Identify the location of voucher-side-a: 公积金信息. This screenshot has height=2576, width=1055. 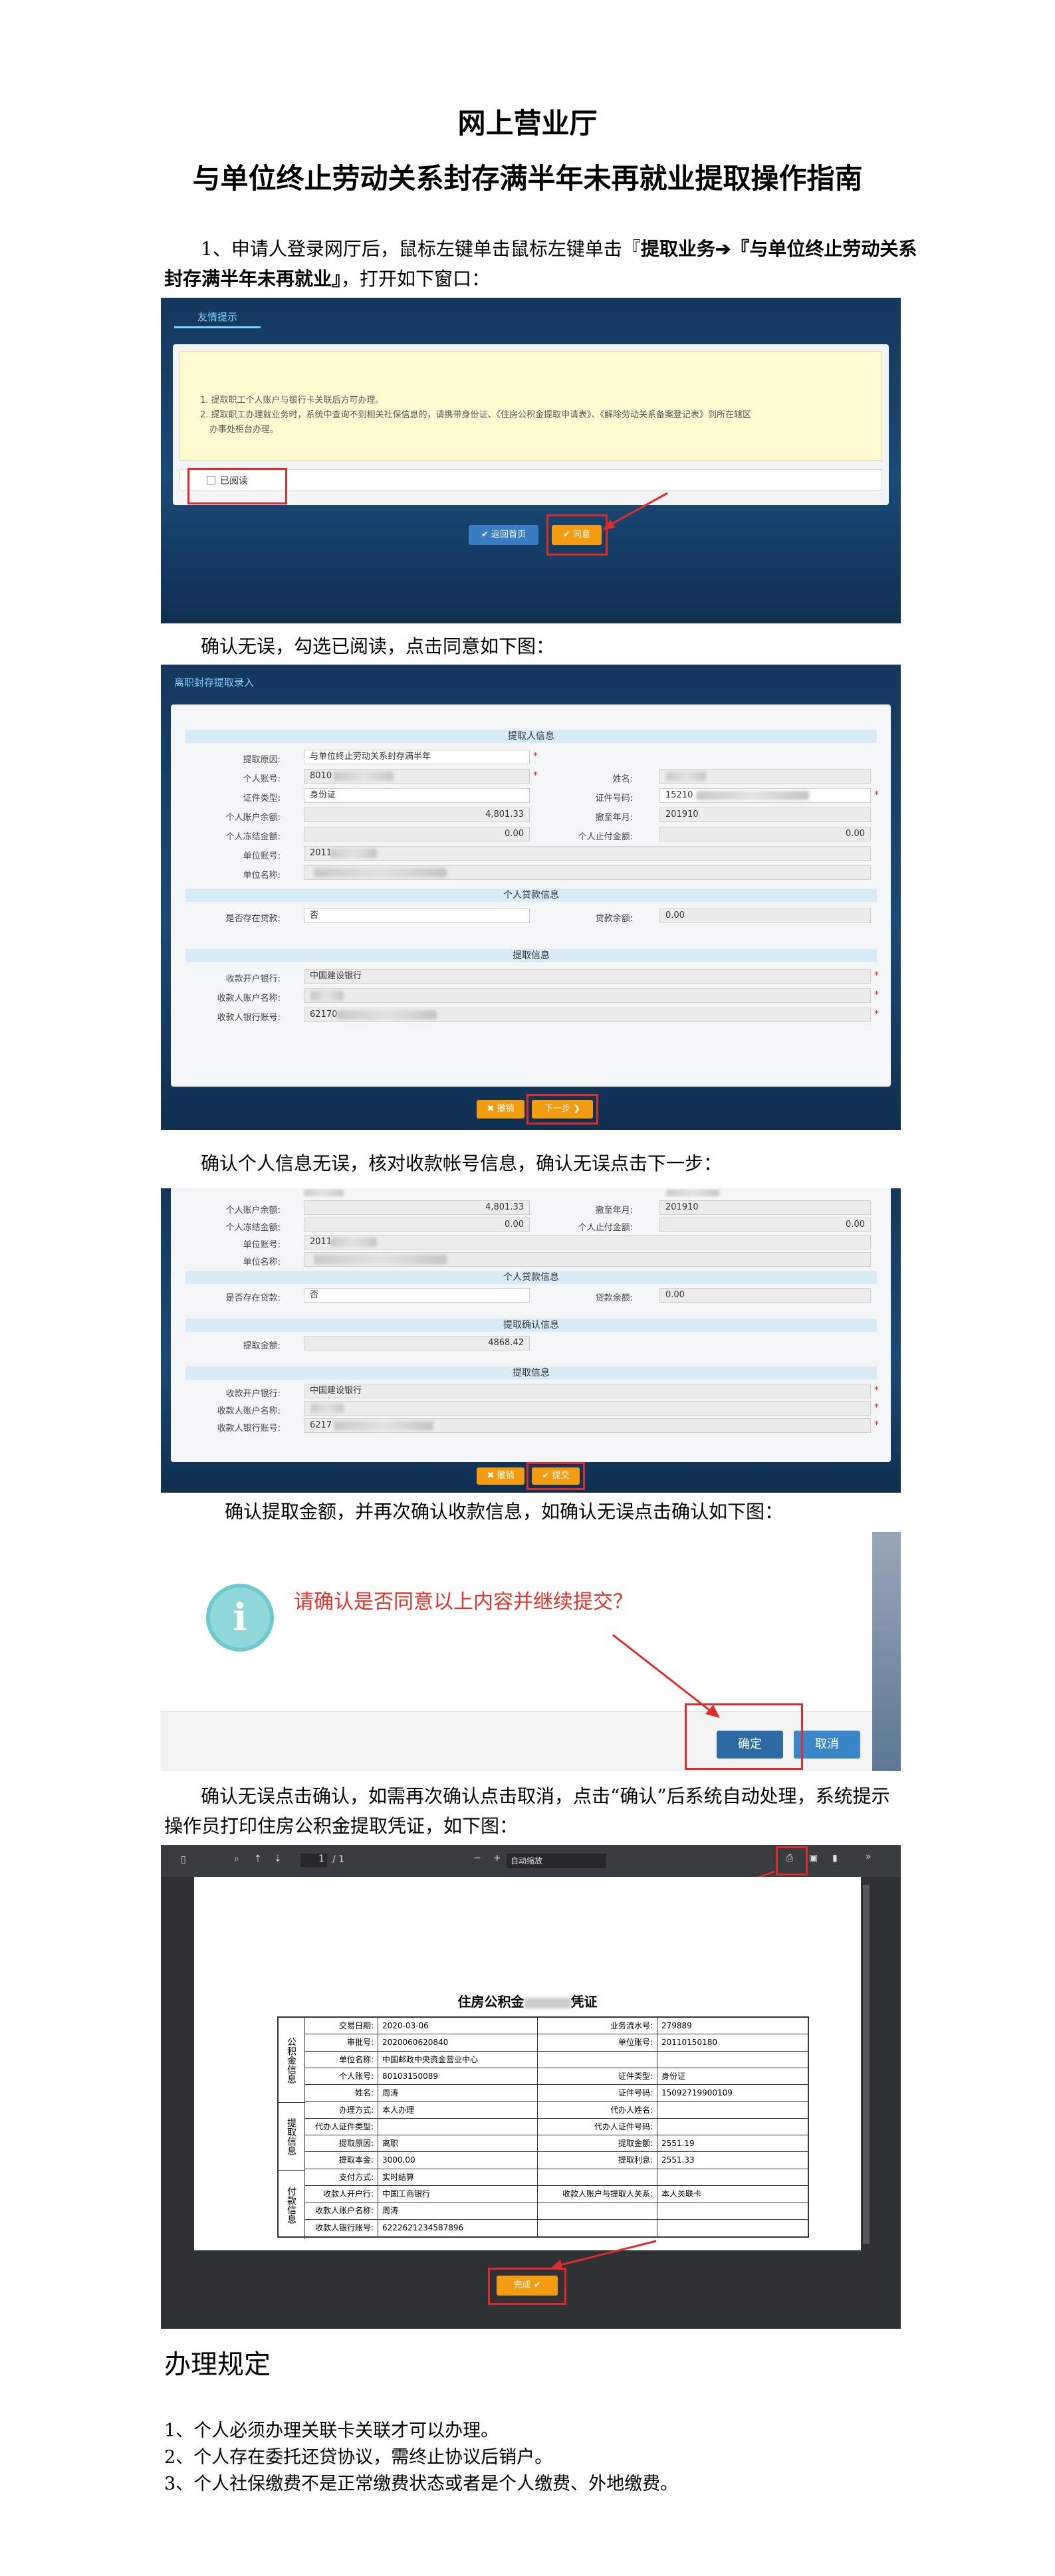
(292, 2060).